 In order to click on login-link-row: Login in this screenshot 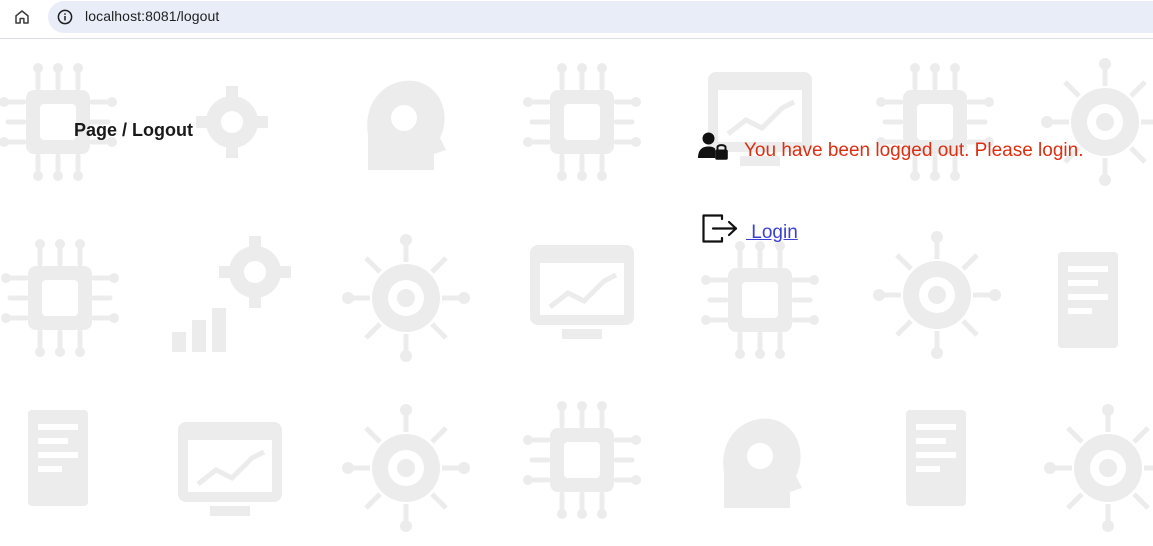, I will do `click(749, 228)`.